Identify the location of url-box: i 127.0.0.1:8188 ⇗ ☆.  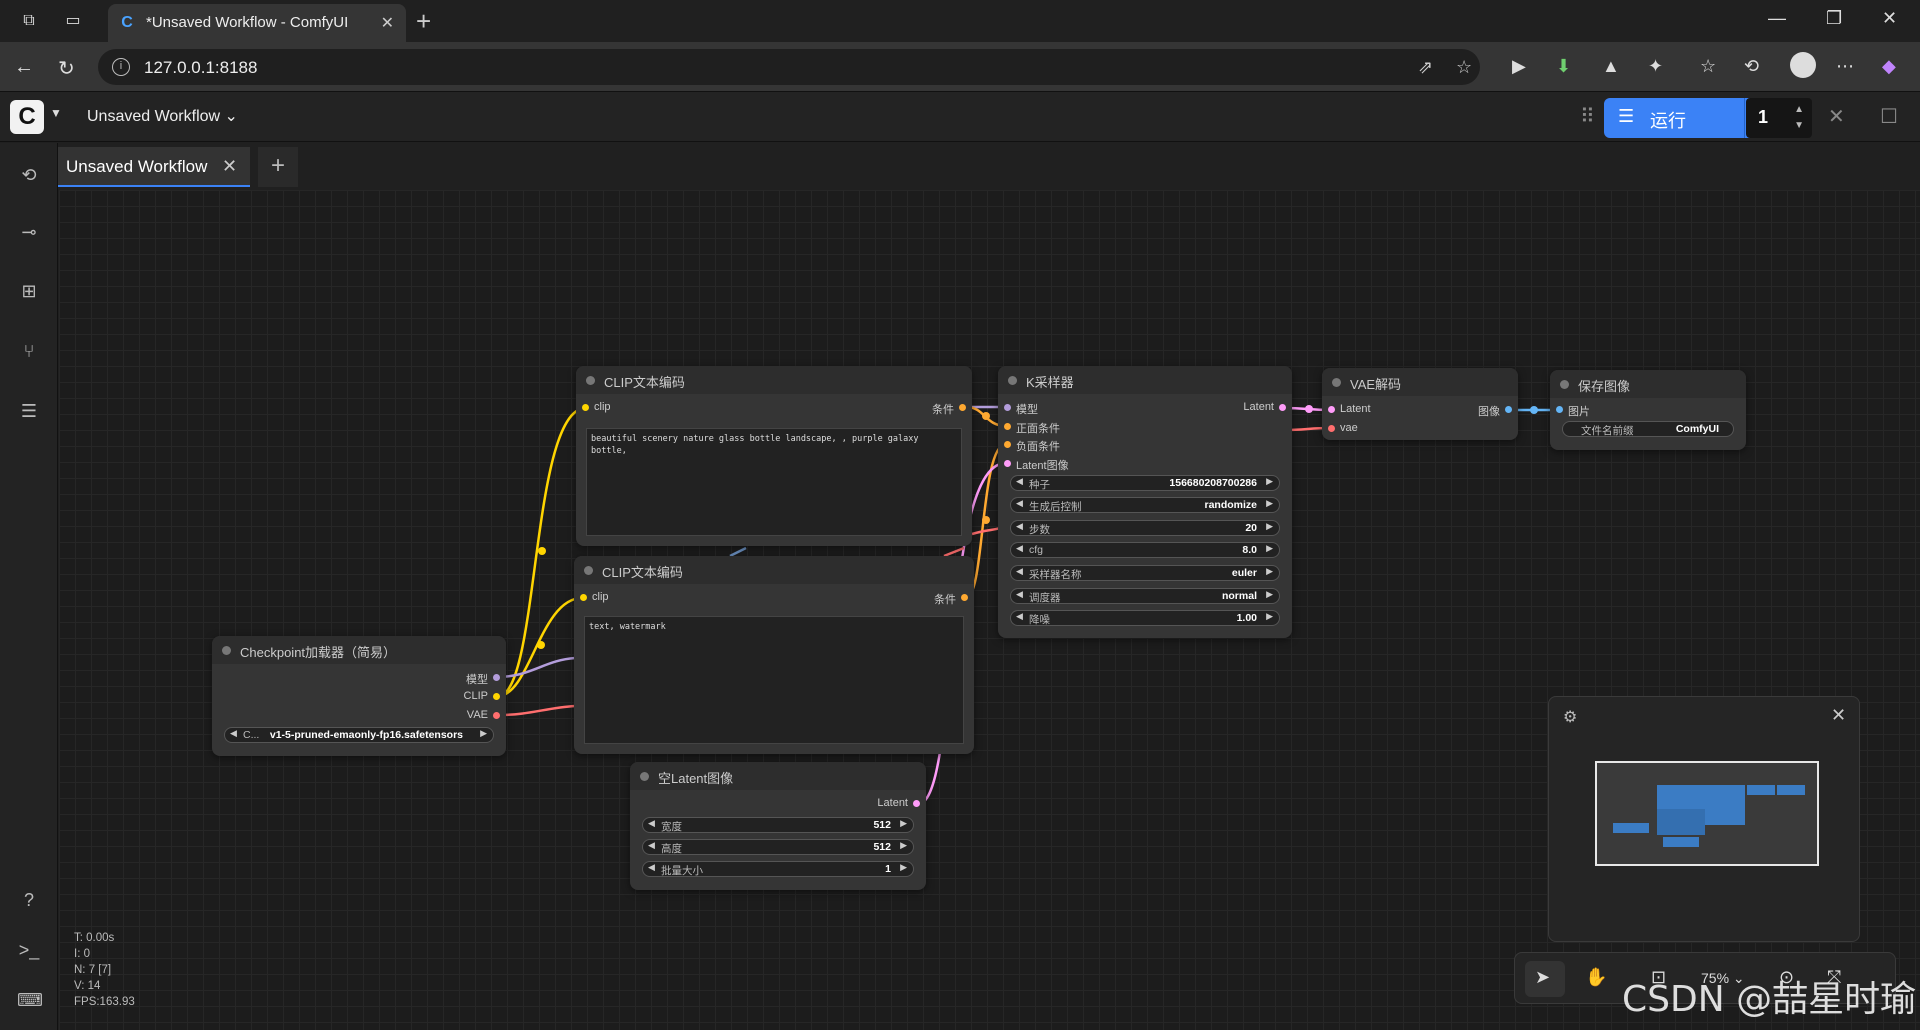
(789, 67).